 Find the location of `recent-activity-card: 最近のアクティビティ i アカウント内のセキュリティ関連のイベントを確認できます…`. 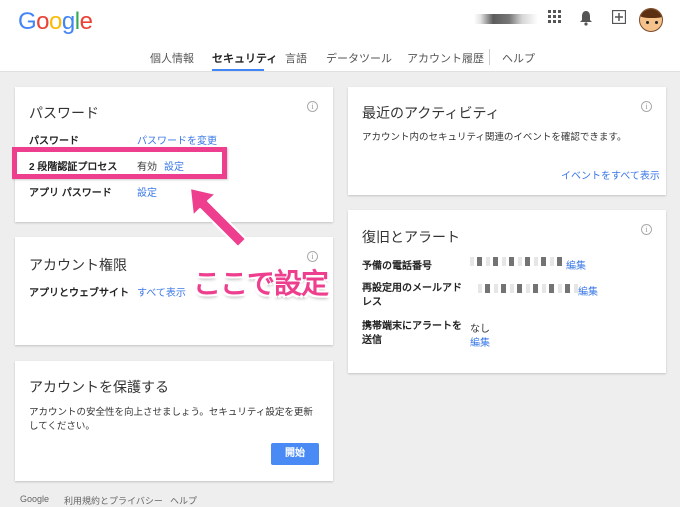

recent-activity-card: 最近のアクティビティ i アカウント内のセキュリティ関連のイベントを確認できます… is located at coordinates (507, 141).